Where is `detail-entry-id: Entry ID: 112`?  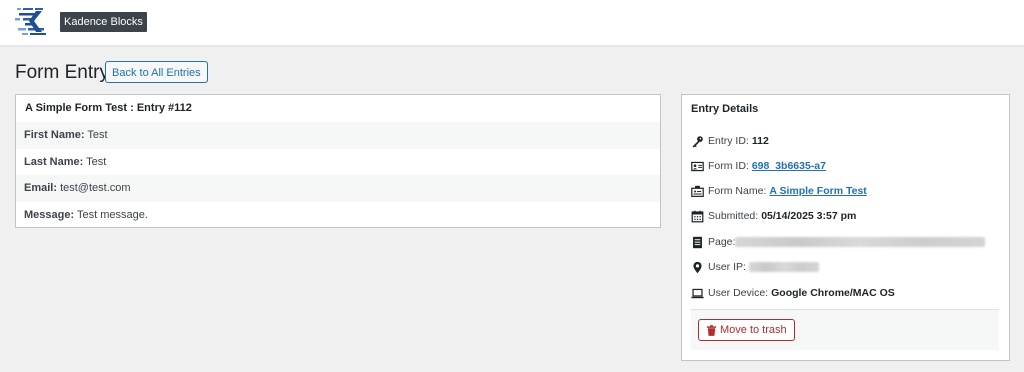 detail-entry-id: Entry ID: 112 is located at coordinates (730, 141).